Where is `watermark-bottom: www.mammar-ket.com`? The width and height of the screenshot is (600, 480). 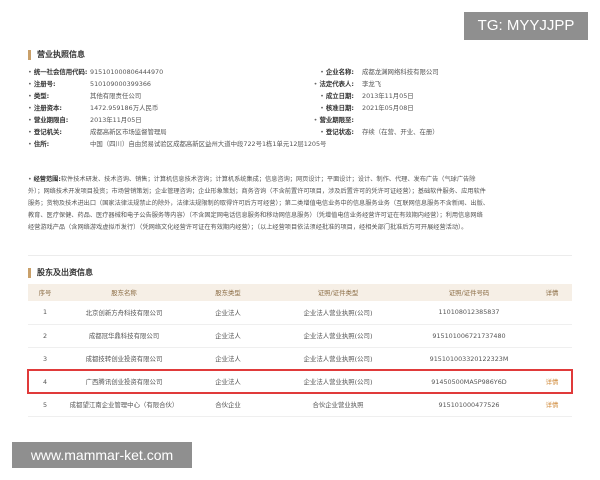 watermark-bottom: www.mammar-ket.com is located at coordinates (102, 455).